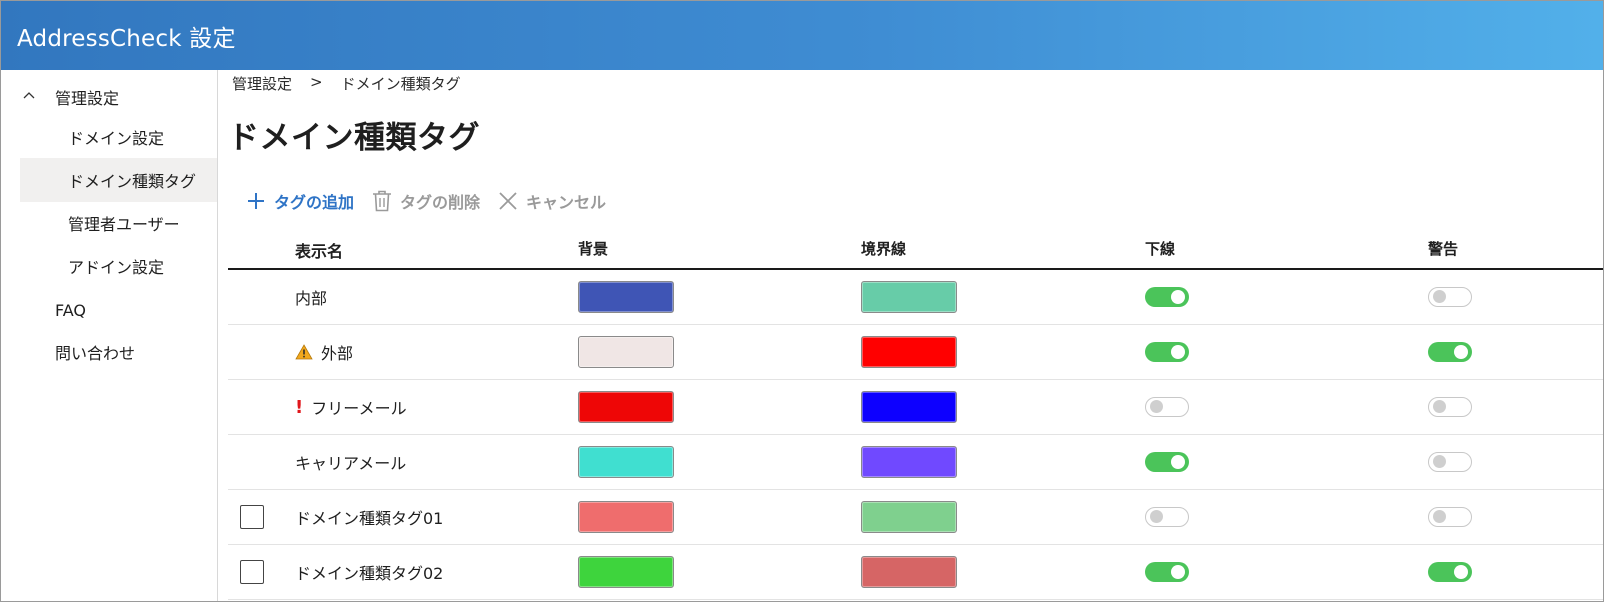 Image resolution: width=1604 pixels, height=602 pixels. What do you see at coordinates (400, 84) in the screenshot?
I see `breadcrumb-current: ドメイン種類タグ` at bounding box center [400, 84].